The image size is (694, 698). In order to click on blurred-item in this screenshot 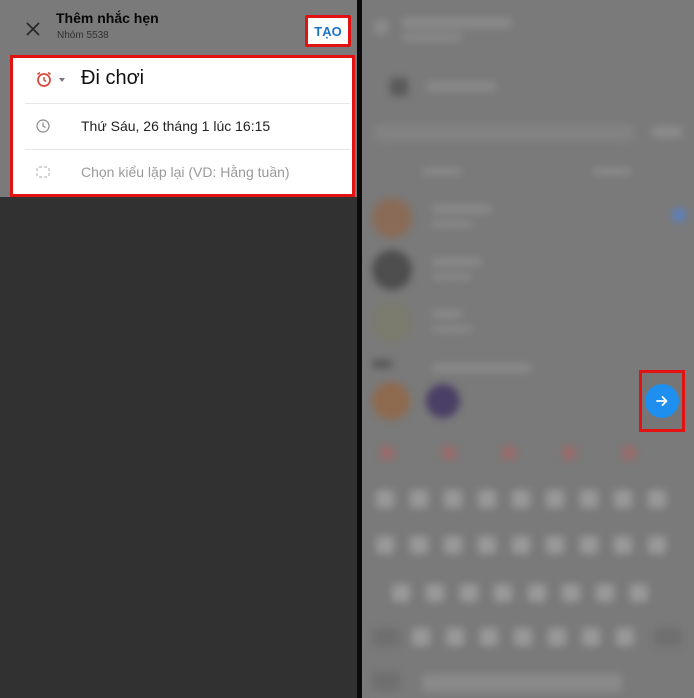, I will do `click(382, 364)`.